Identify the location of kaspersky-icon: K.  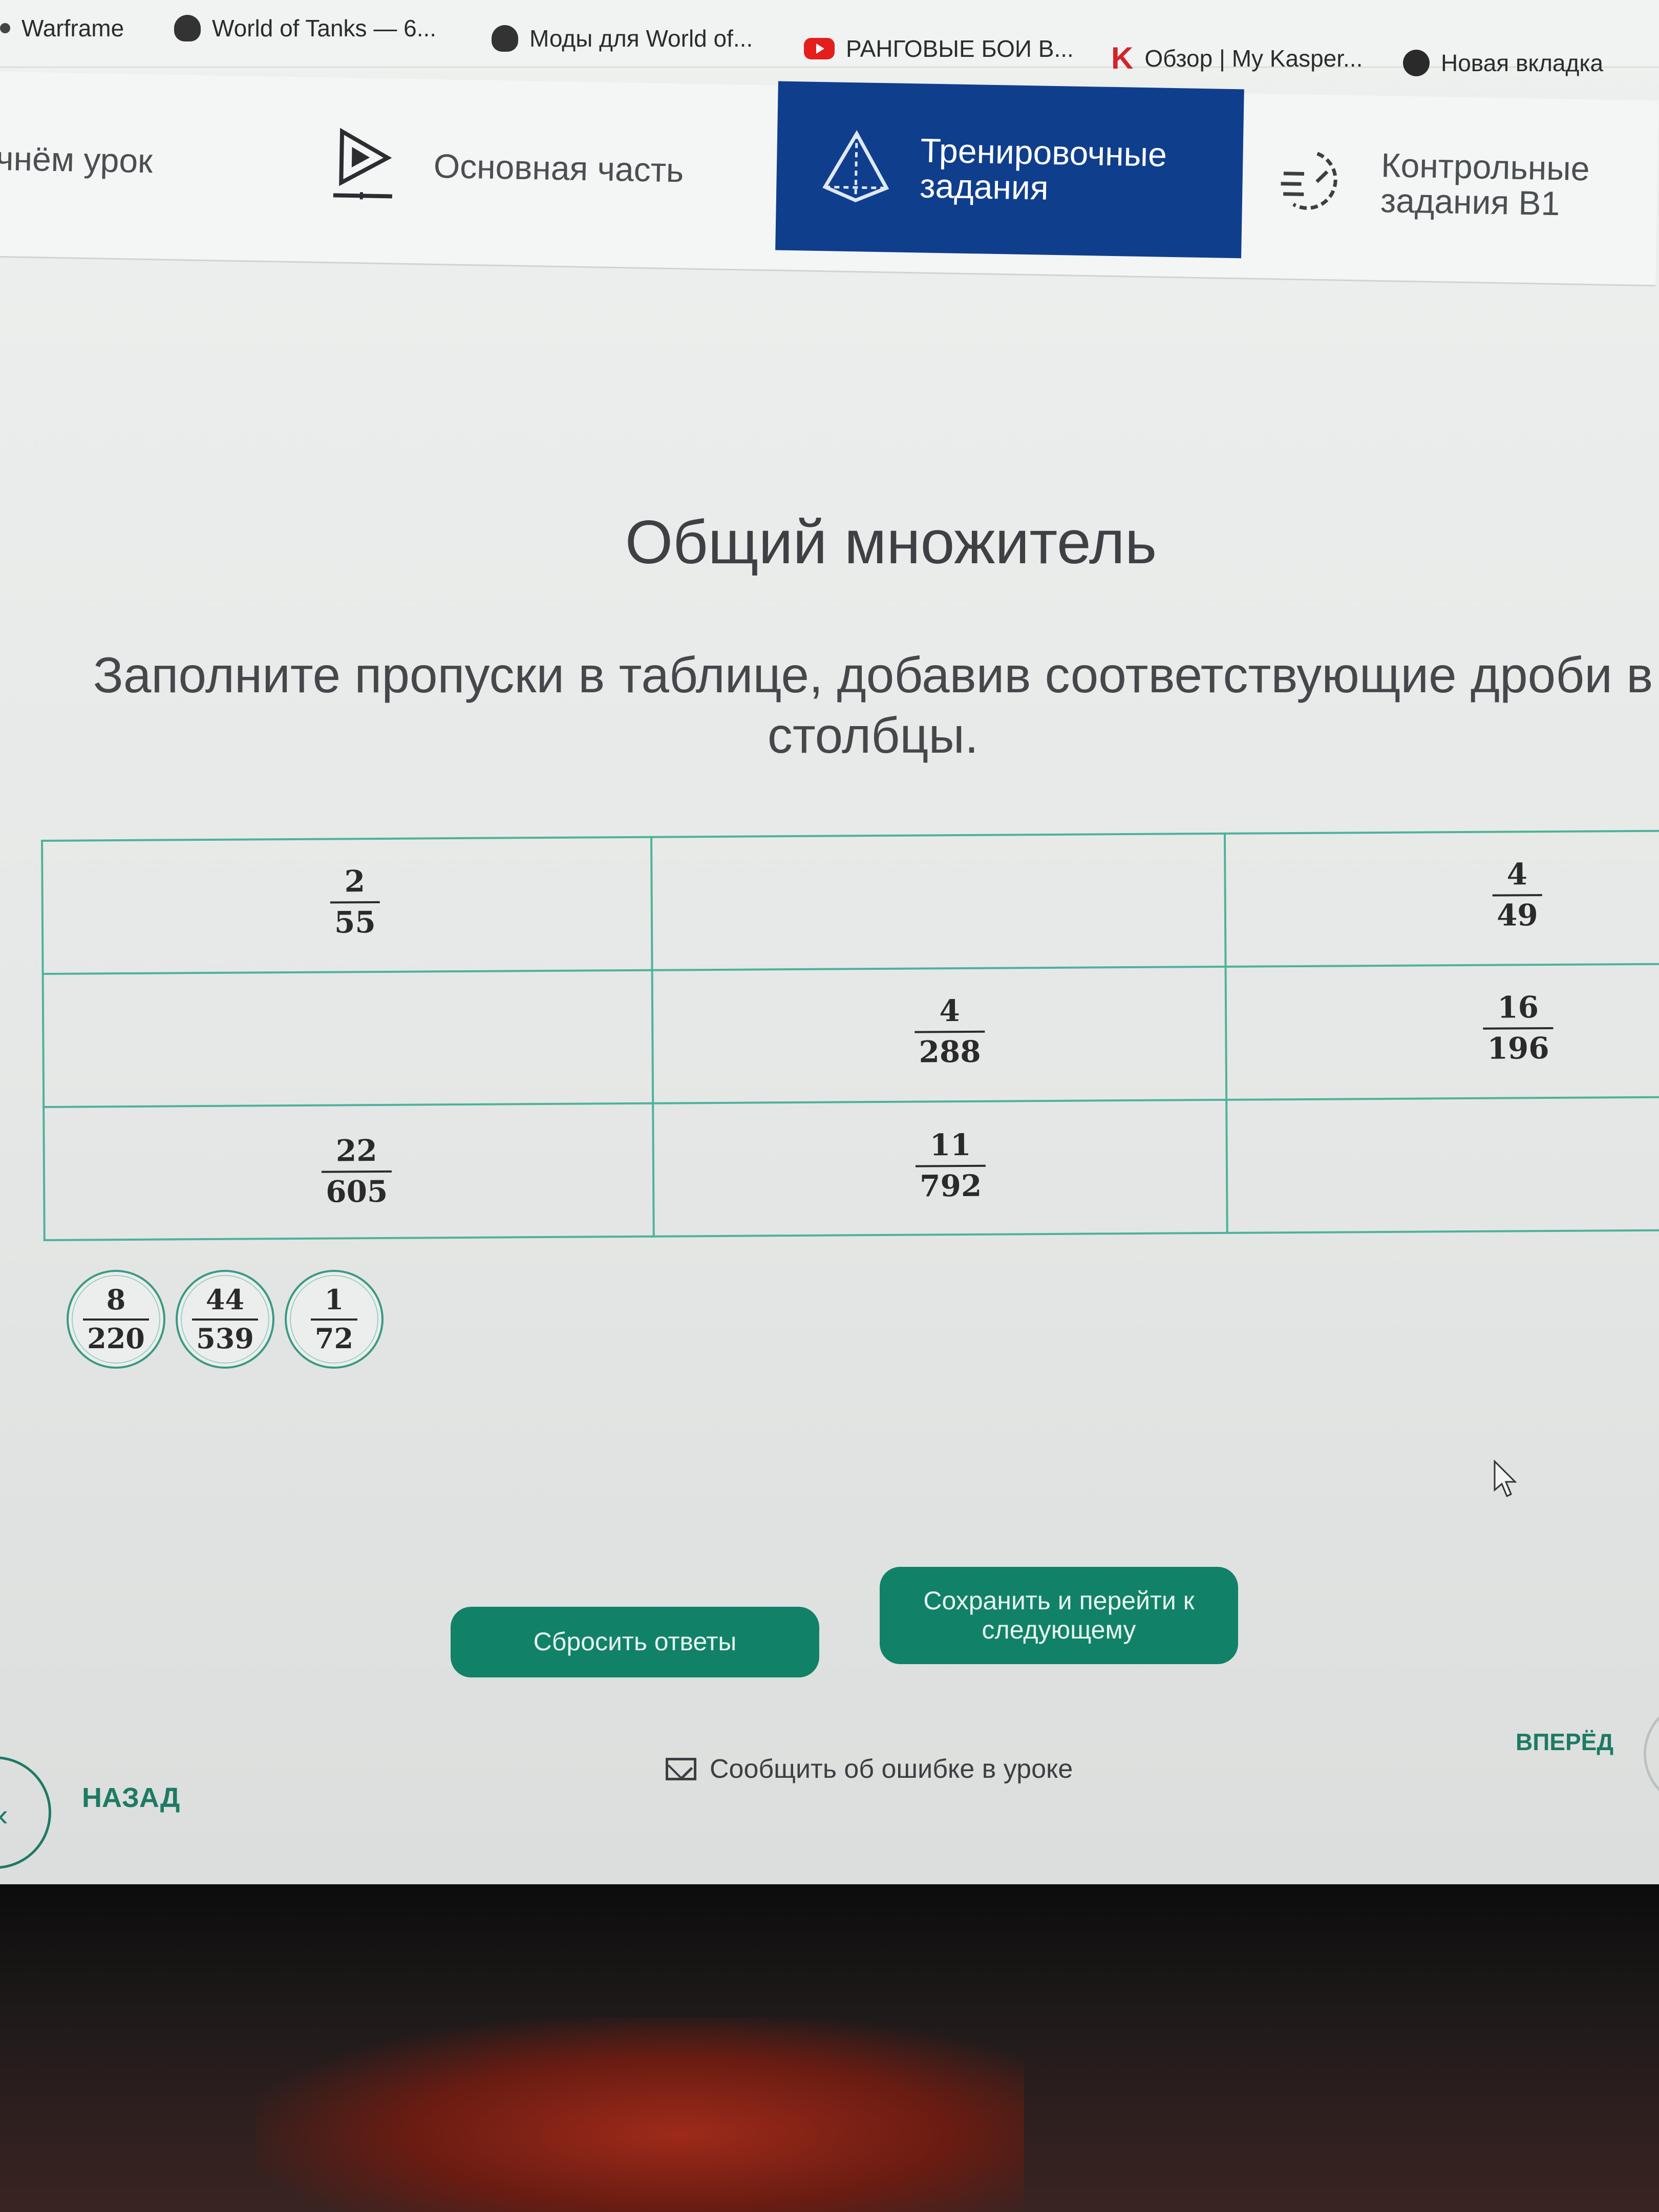
(1122, 58).